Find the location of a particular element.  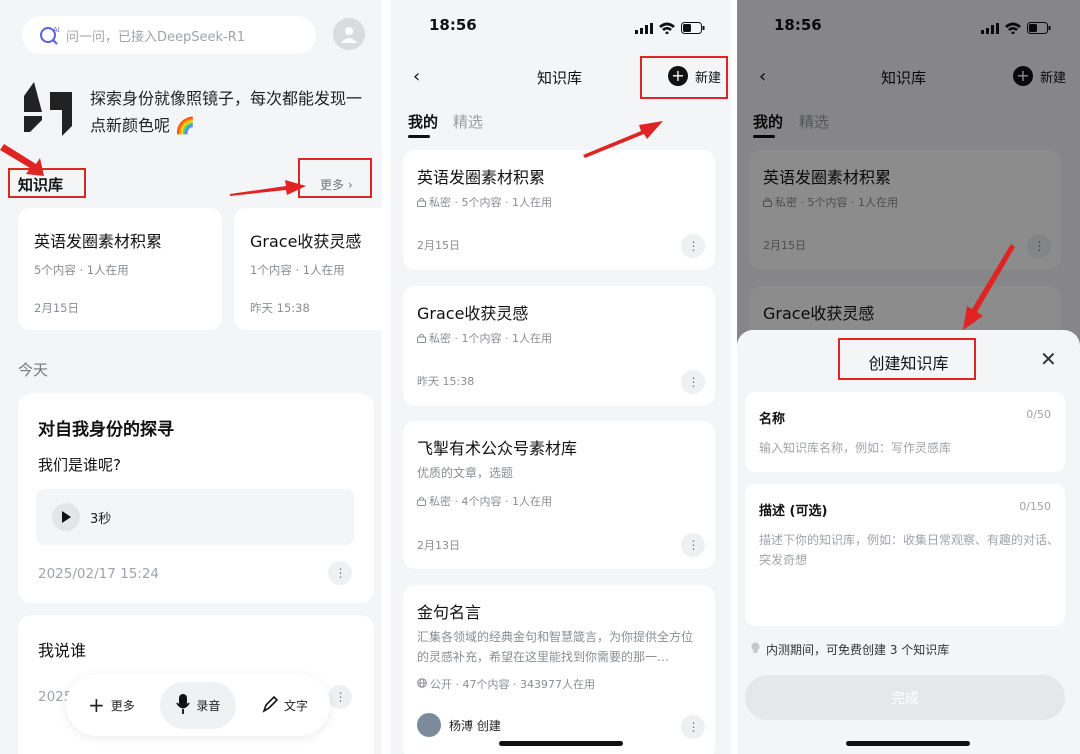

close-icon: ✕ is located at coordinates (1048, 359).